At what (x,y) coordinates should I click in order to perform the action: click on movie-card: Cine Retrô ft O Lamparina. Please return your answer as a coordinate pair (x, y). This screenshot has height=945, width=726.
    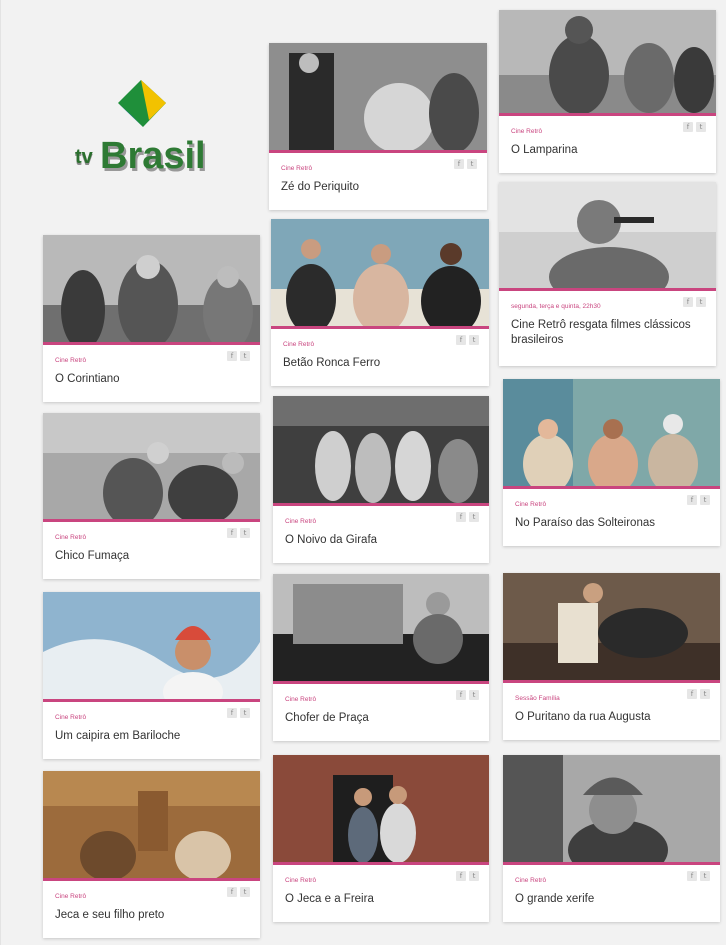
    Looking at the image, I should click on (607, 91).